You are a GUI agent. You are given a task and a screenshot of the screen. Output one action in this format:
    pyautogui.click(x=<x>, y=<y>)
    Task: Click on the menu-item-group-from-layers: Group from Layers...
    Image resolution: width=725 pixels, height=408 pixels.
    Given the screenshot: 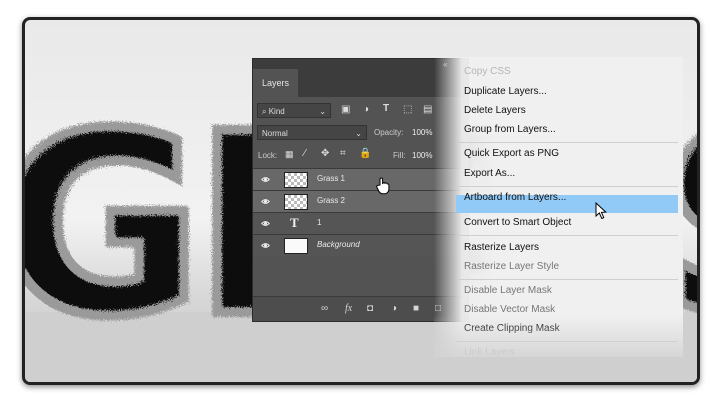 What is the action you would take?
    pyautogui.click(x=510, y=129)
    